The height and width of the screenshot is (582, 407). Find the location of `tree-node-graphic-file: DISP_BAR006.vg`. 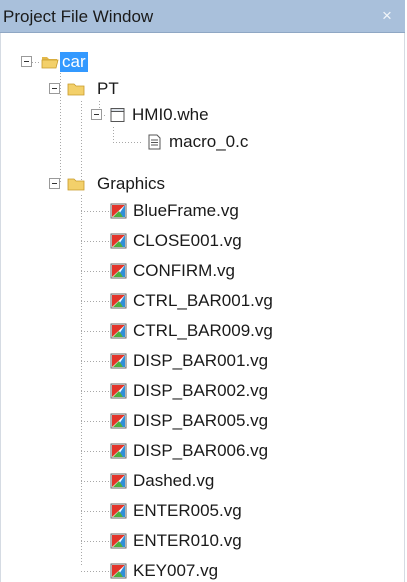

tree-node-graphic-file: DISP_BAR006.vg is located at coordinates (202, 451).